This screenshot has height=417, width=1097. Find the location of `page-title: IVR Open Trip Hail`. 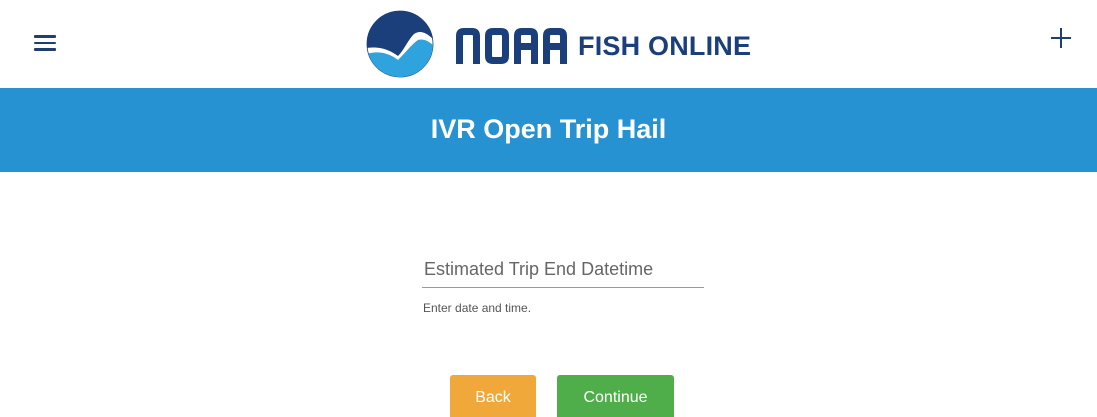

page-title: IVR Open Trip Hail is located at coordinates (548, 129).